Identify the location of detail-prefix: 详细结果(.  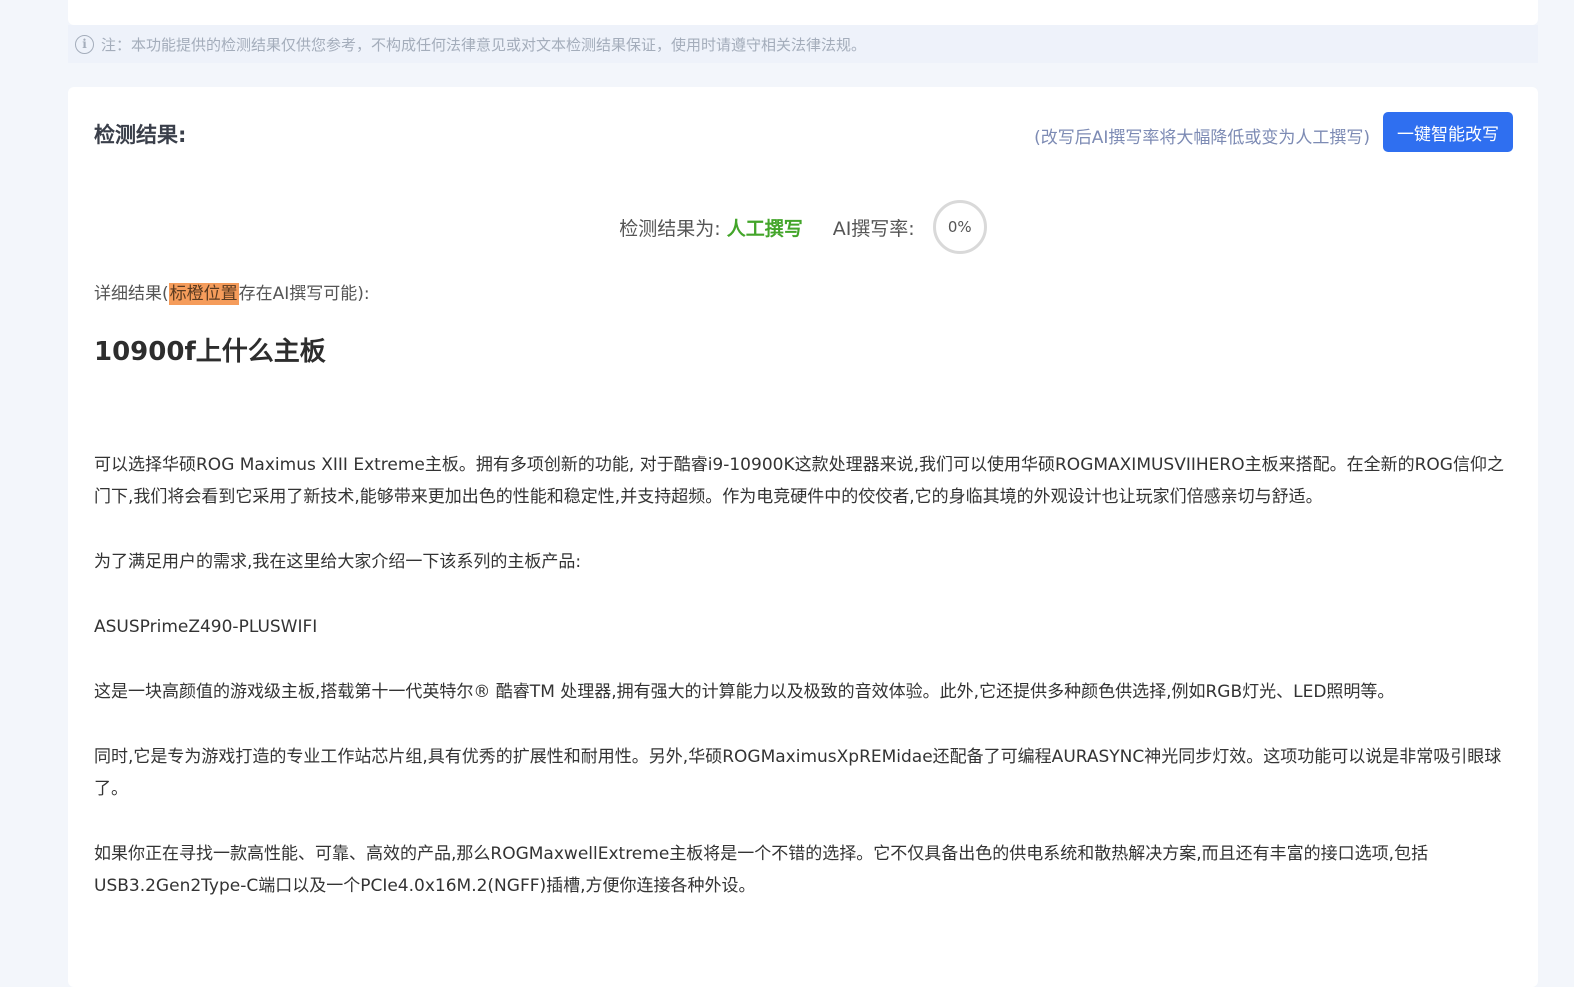
(131, 294).